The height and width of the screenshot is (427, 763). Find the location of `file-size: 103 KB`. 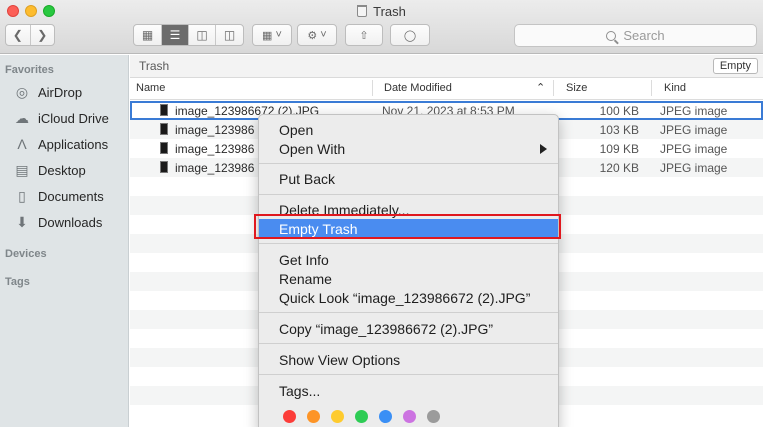

file-size: 103 KB is located at coordinates (619, 130).